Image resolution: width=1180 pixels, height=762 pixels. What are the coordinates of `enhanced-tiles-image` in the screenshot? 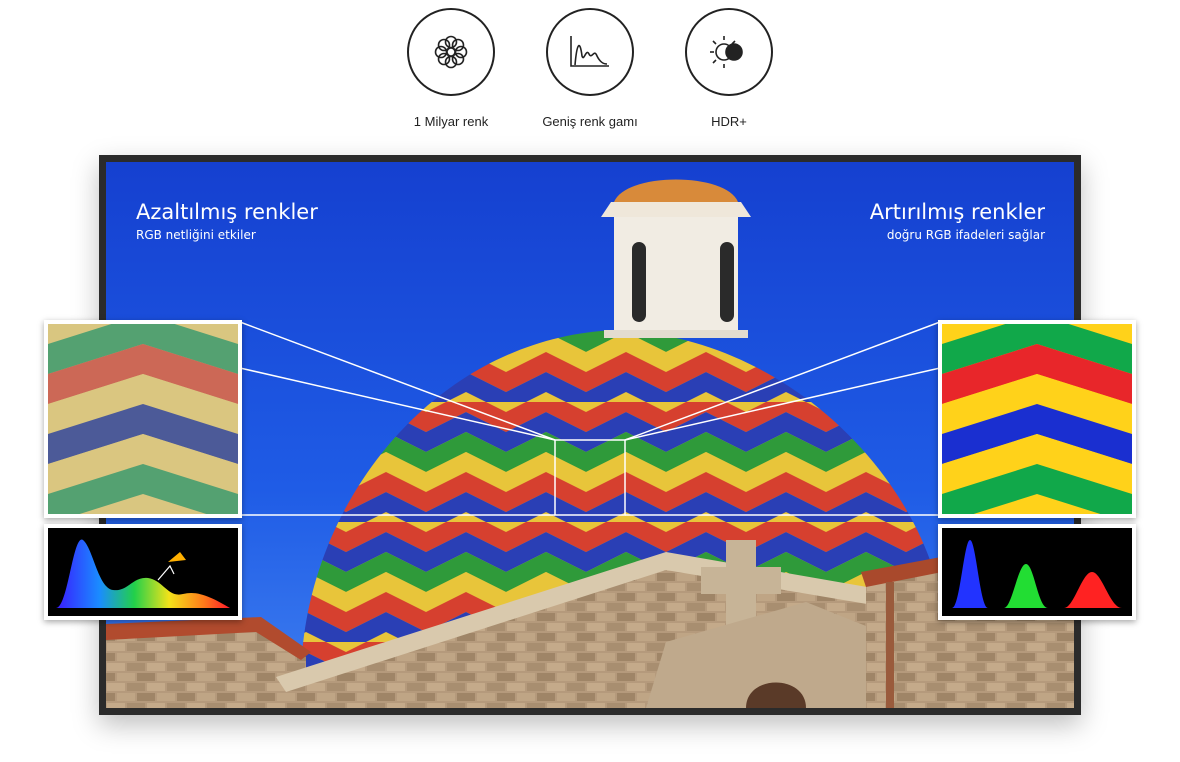 It's located at (1037, 419).